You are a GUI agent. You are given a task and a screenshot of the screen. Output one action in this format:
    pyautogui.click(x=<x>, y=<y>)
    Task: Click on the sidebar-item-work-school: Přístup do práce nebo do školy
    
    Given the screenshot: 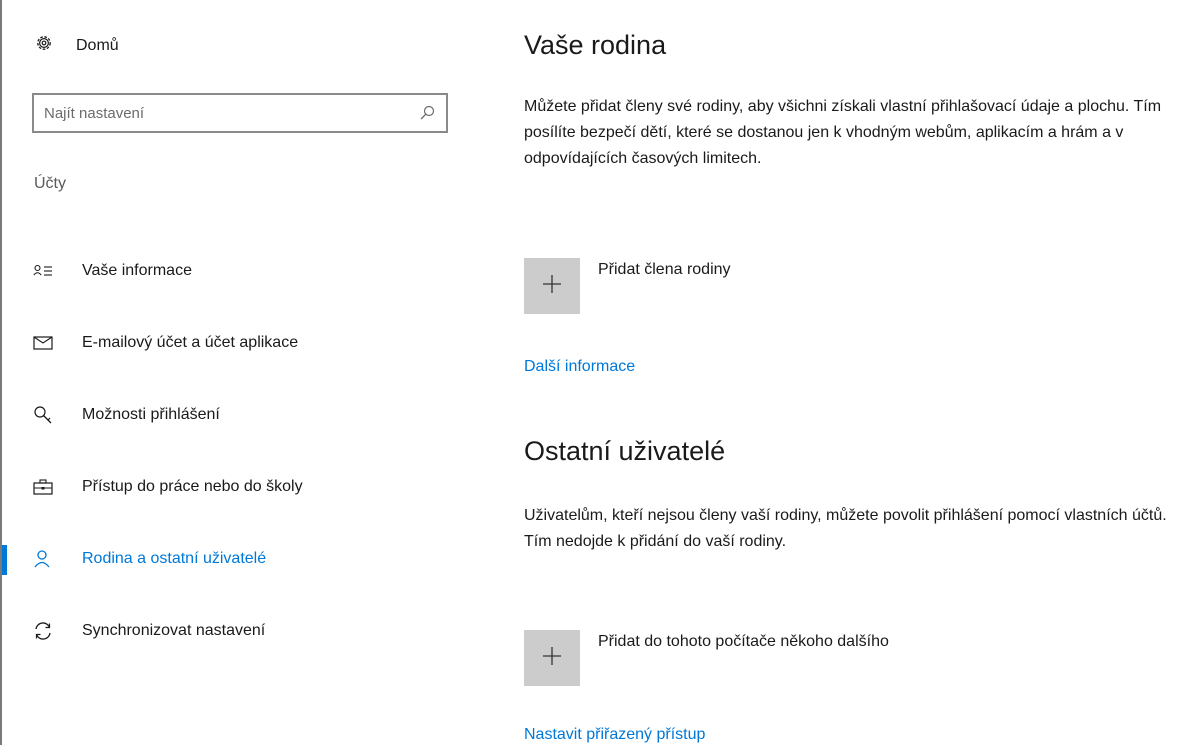 What is the action you would take?
    pyautogui.click(x=242, y=487)
    